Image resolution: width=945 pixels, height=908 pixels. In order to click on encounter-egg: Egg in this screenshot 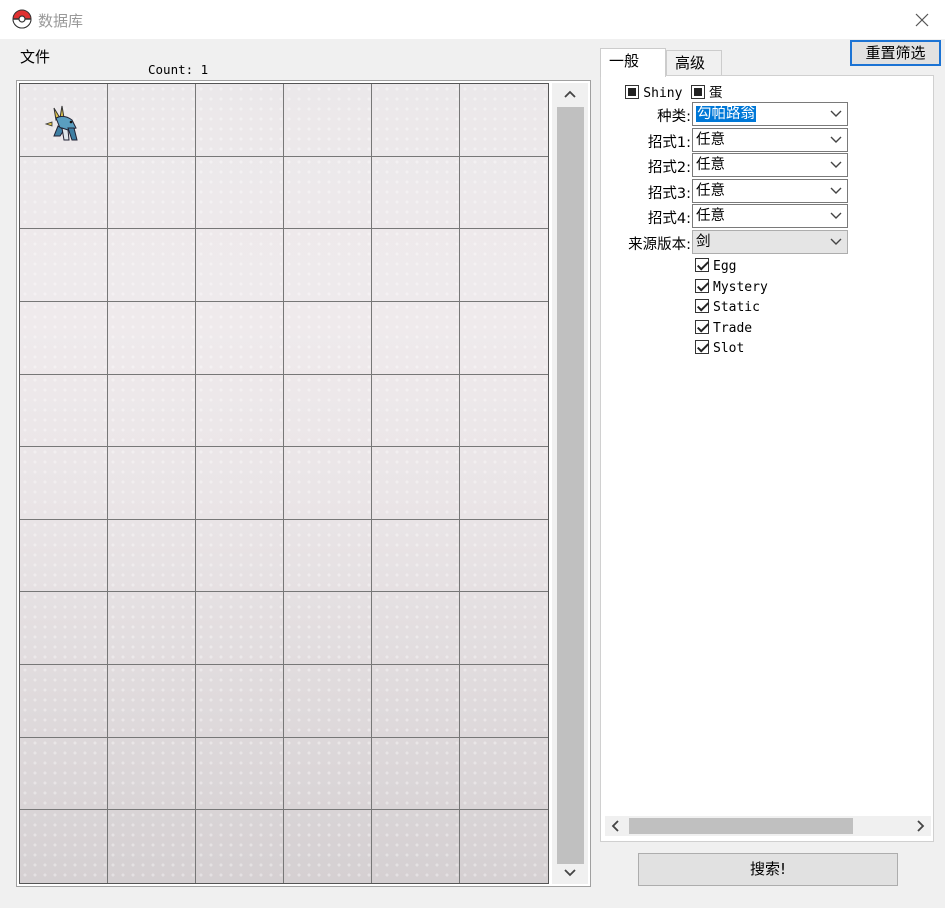, I will do `click(731, 268)`.